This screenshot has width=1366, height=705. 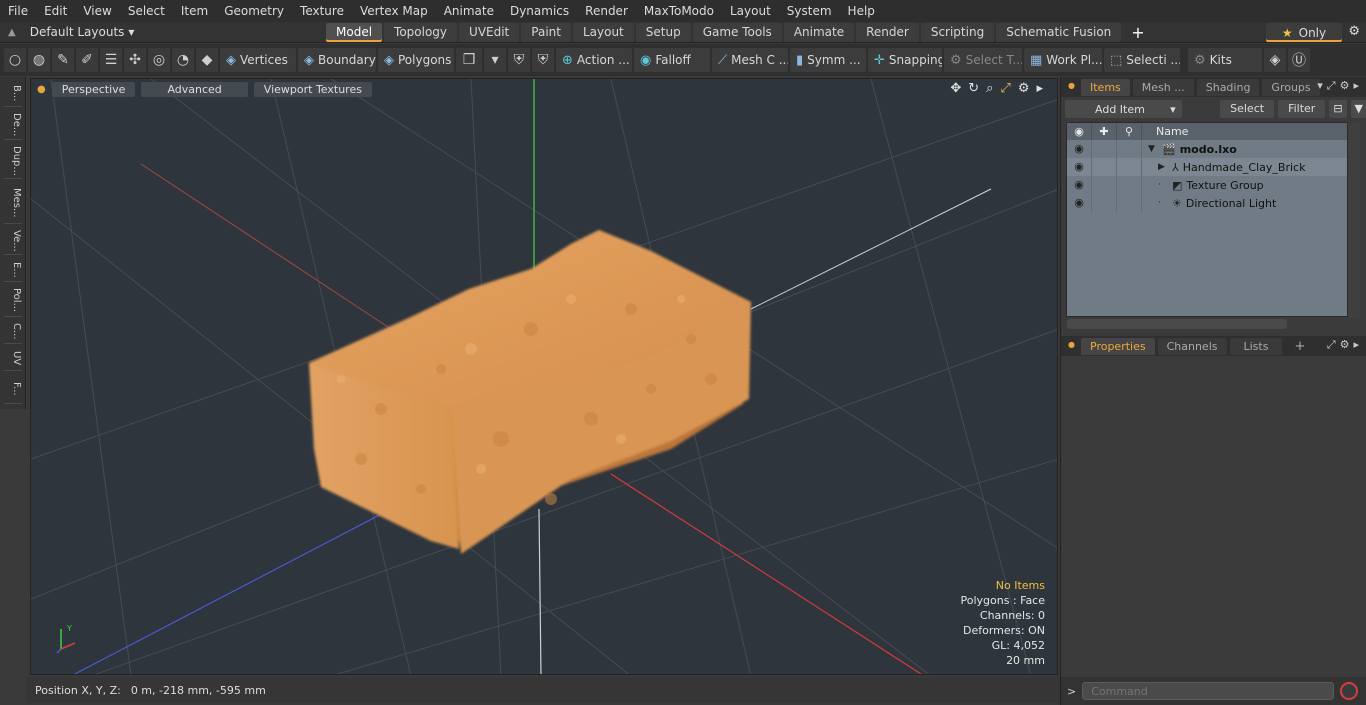 I want to click on record-macro-icon, so click(x=1349, y=691).